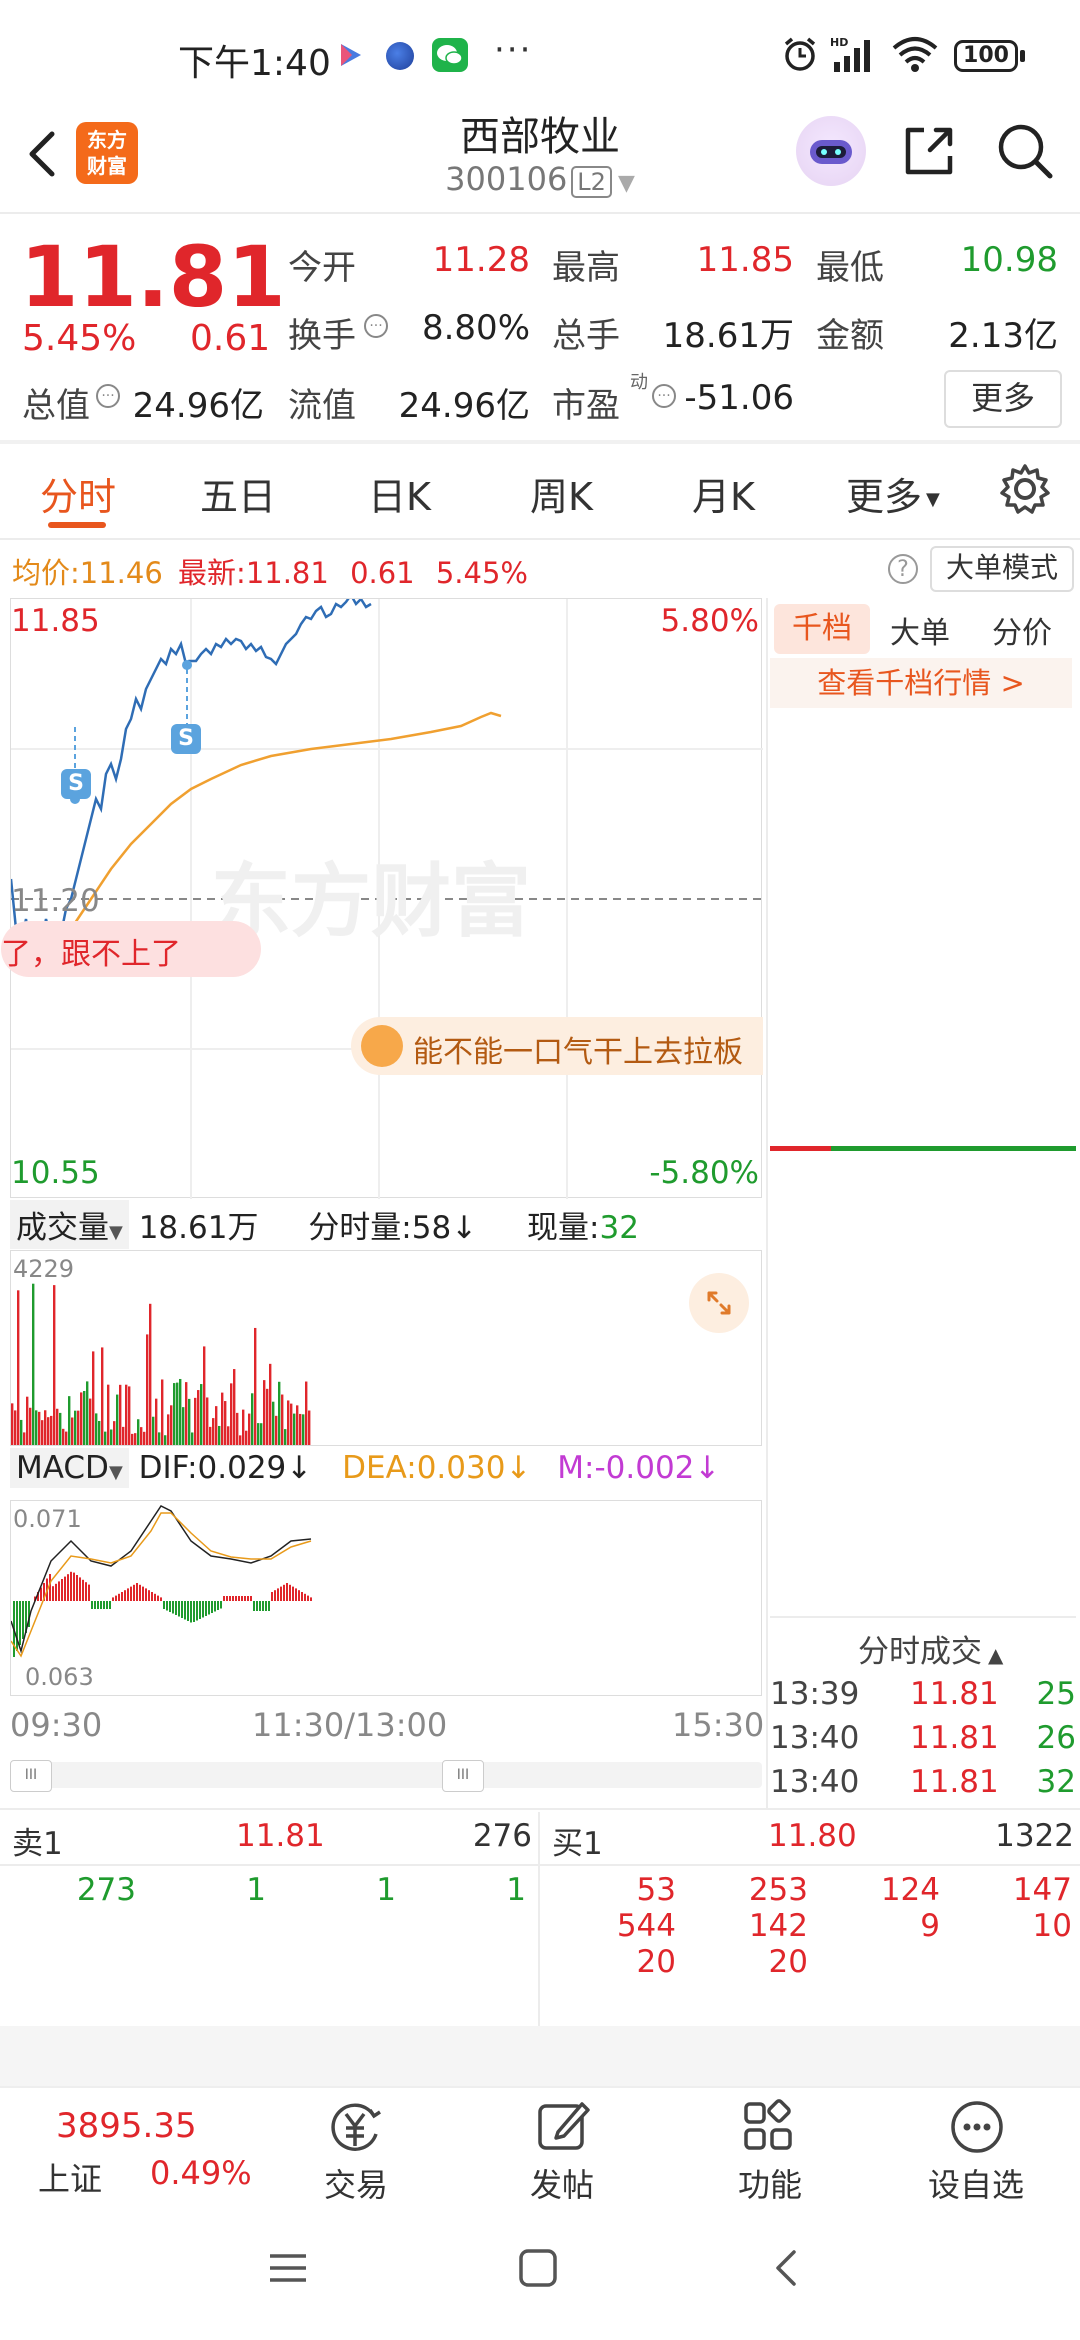  Describe the element at coordinates (719, 1303) in the screenshot. I see `expand-icon` at that location.